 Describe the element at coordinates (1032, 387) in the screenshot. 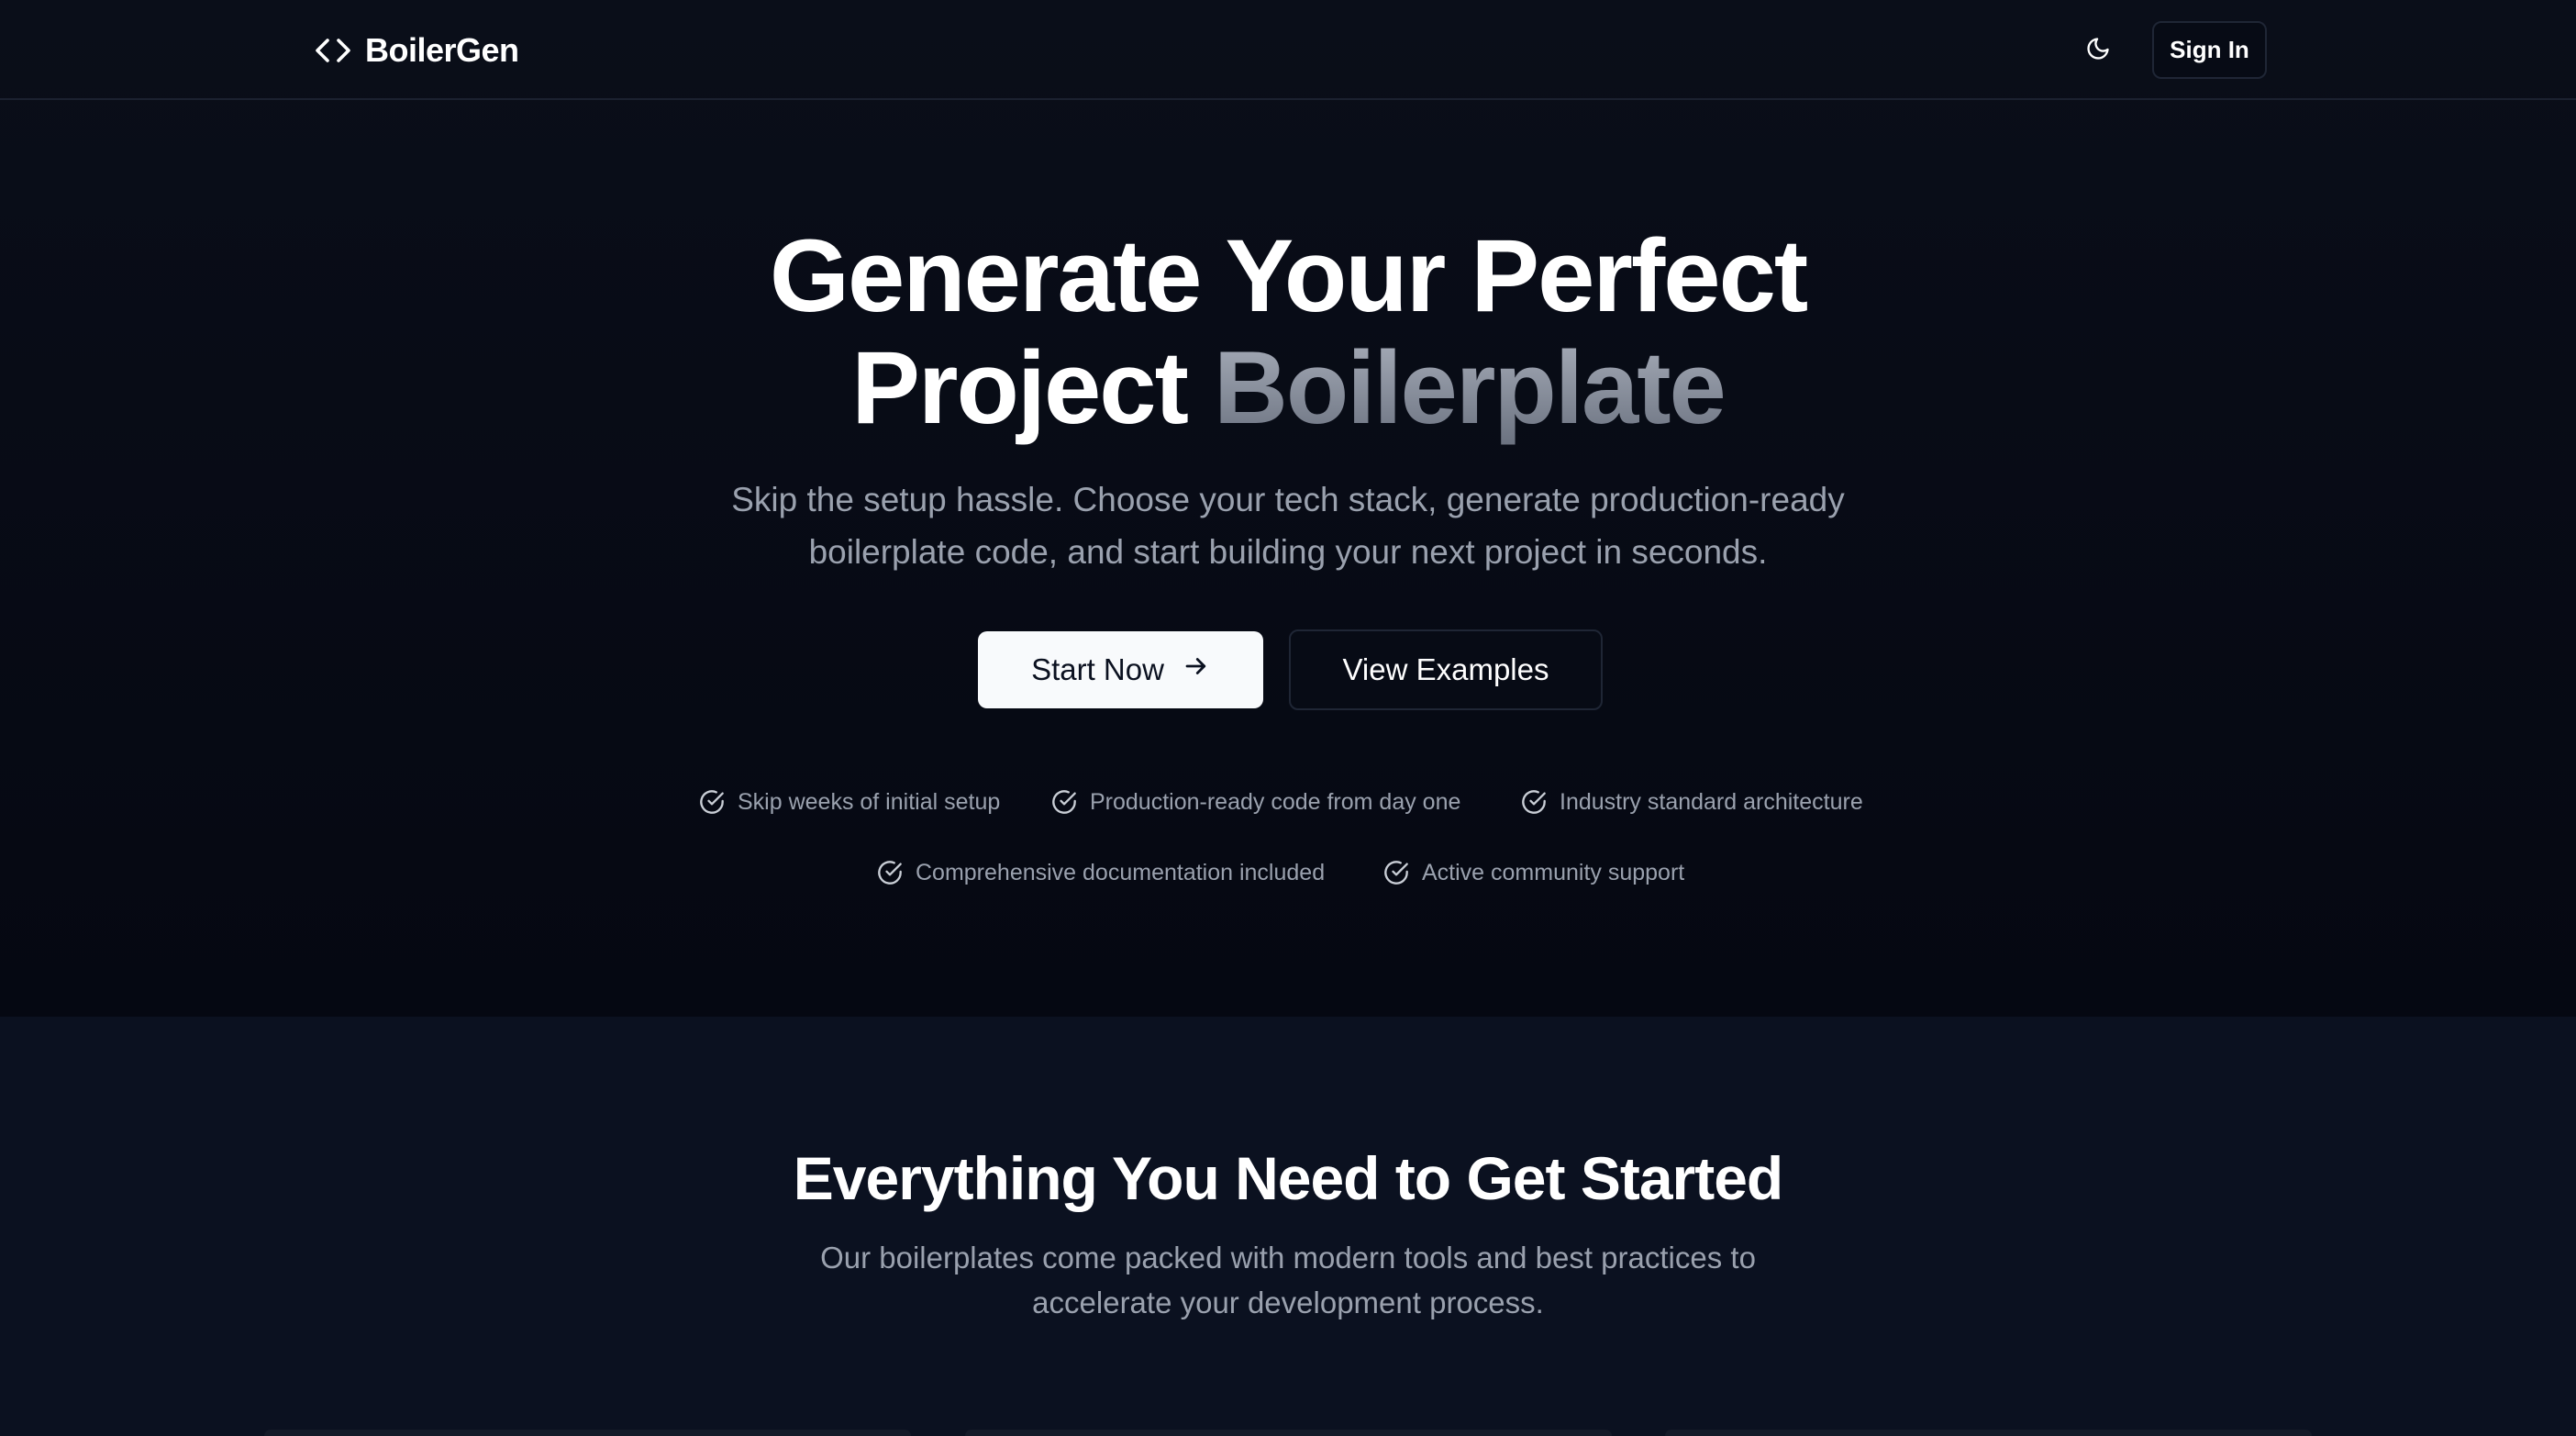

I see `hero-title-line2: Project` at that location.